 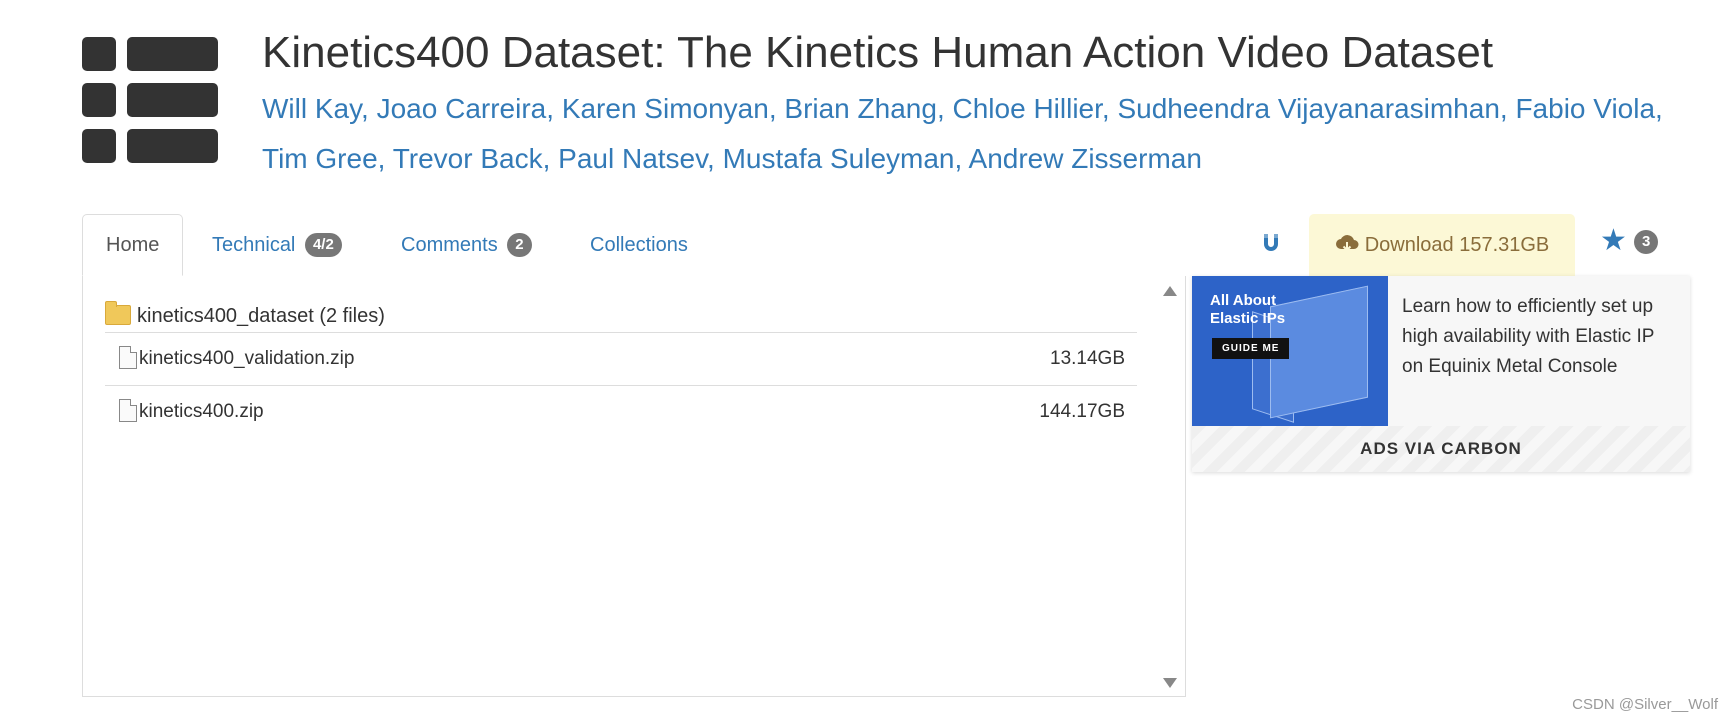 I want to click on tab-home: Home, so click(x=133, y=245).